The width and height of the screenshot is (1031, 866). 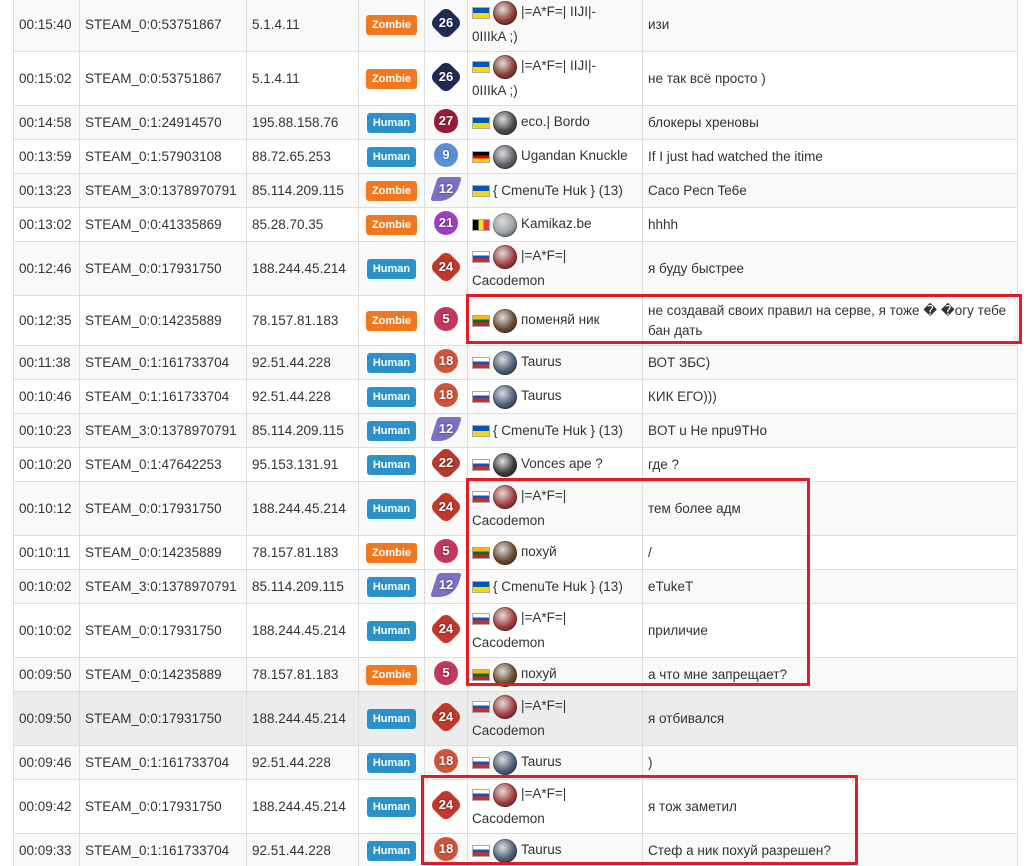 I want to click on message-text: я тож заметил, so click(x=692, y=806).